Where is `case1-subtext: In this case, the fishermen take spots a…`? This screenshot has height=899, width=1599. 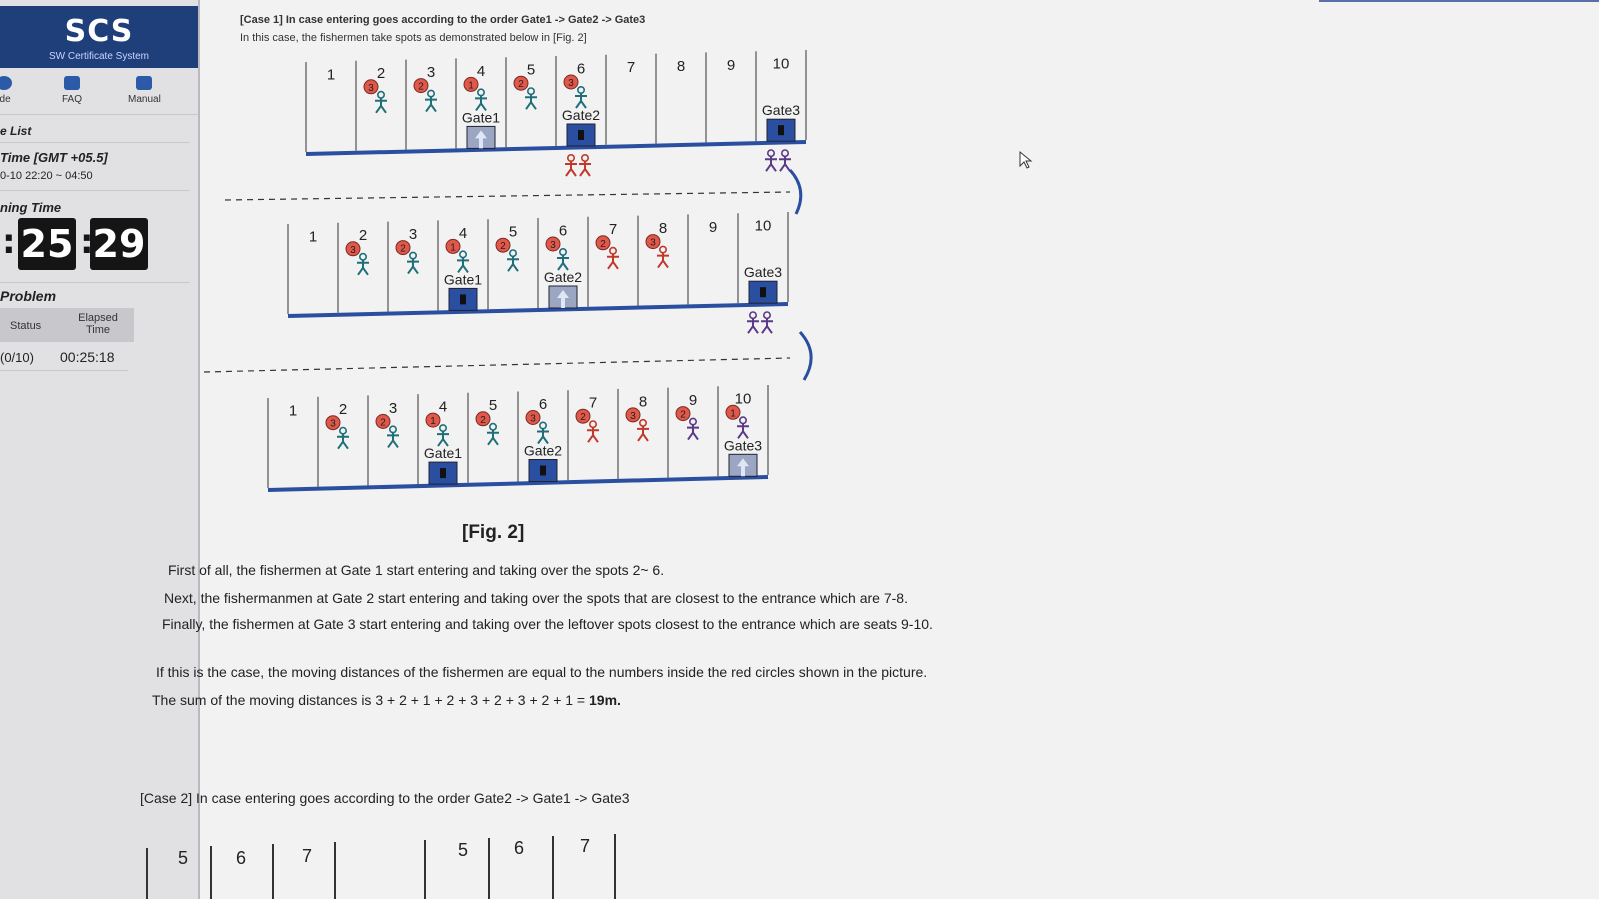 case1-subtext: In this case, the fishermen take spots a… is located at coordinates (413, 38).